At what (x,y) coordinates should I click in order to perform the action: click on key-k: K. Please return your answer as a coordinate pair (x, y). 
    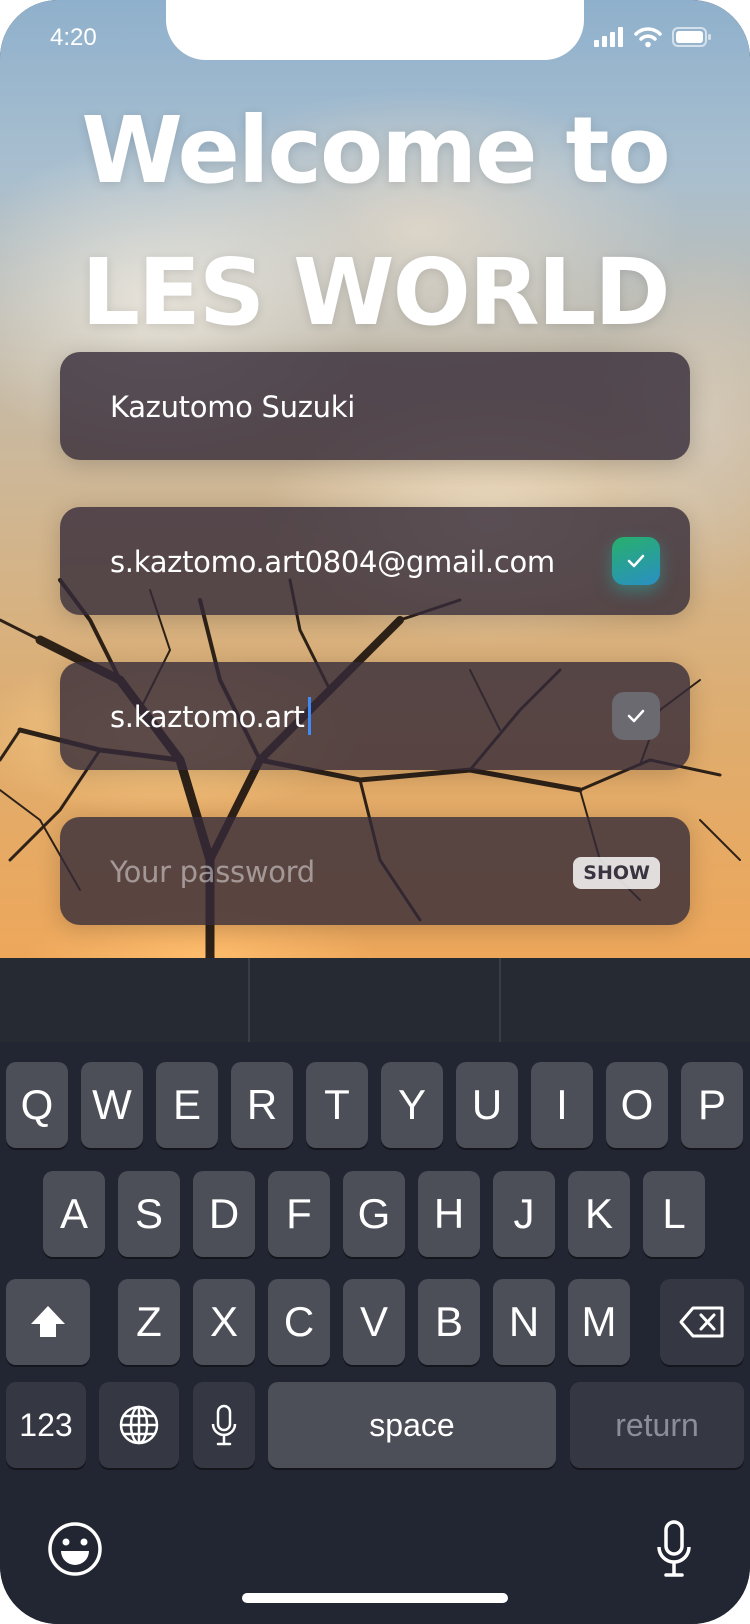
    Looking at the image, I should click on (599, 1214).